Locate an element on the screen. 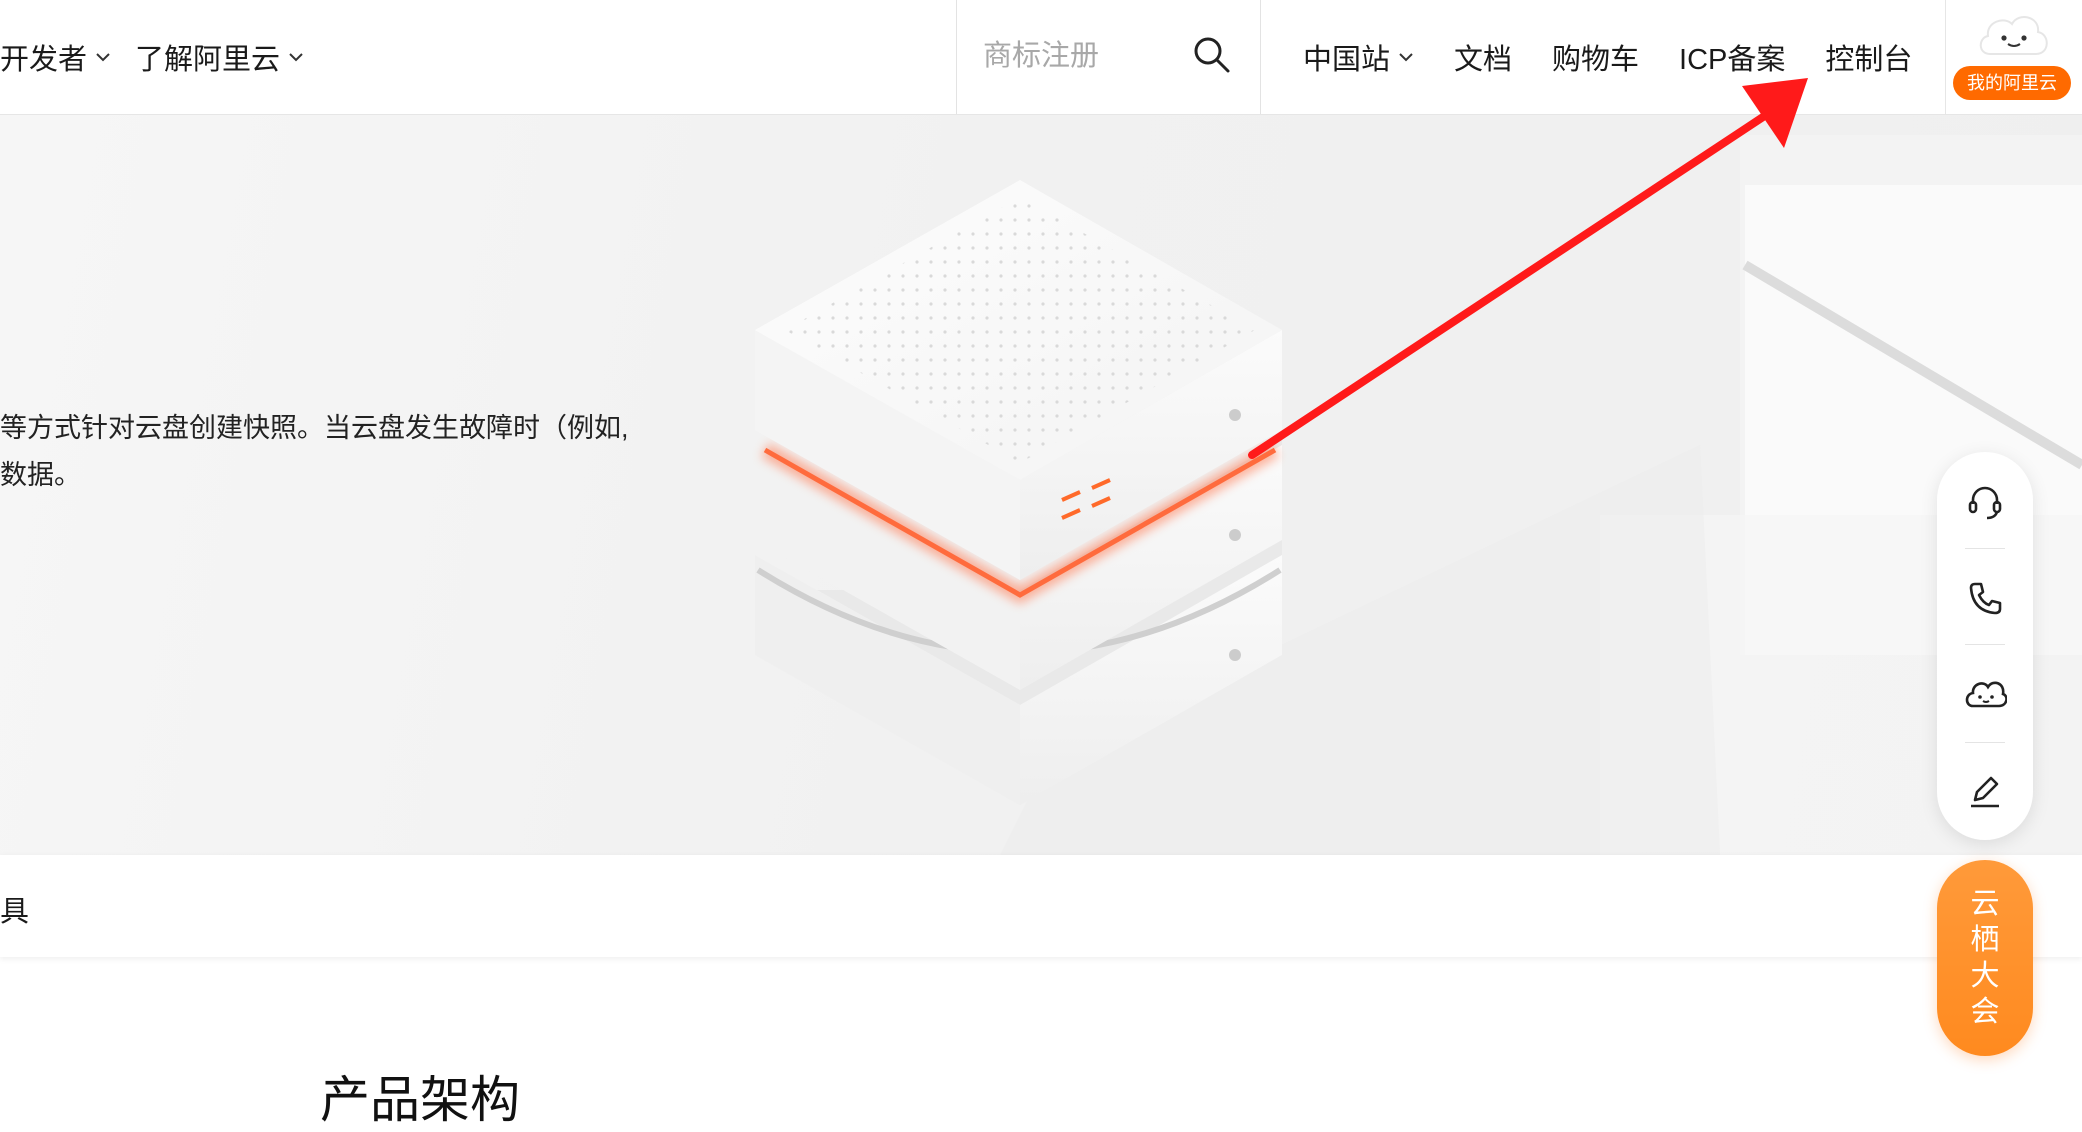 This screenshot has height=1132, width=2082. feedback-button is located at coordinates (1985, 792).